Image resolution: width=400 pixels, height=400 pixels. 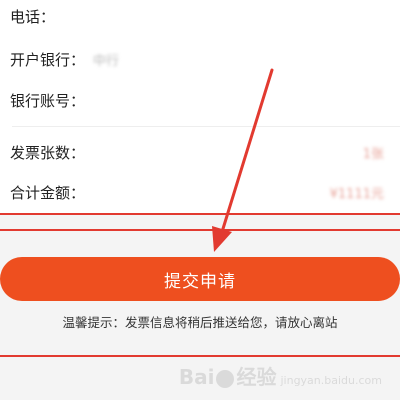 I want to click on annotation-line-top, so click(x=200, y=214).